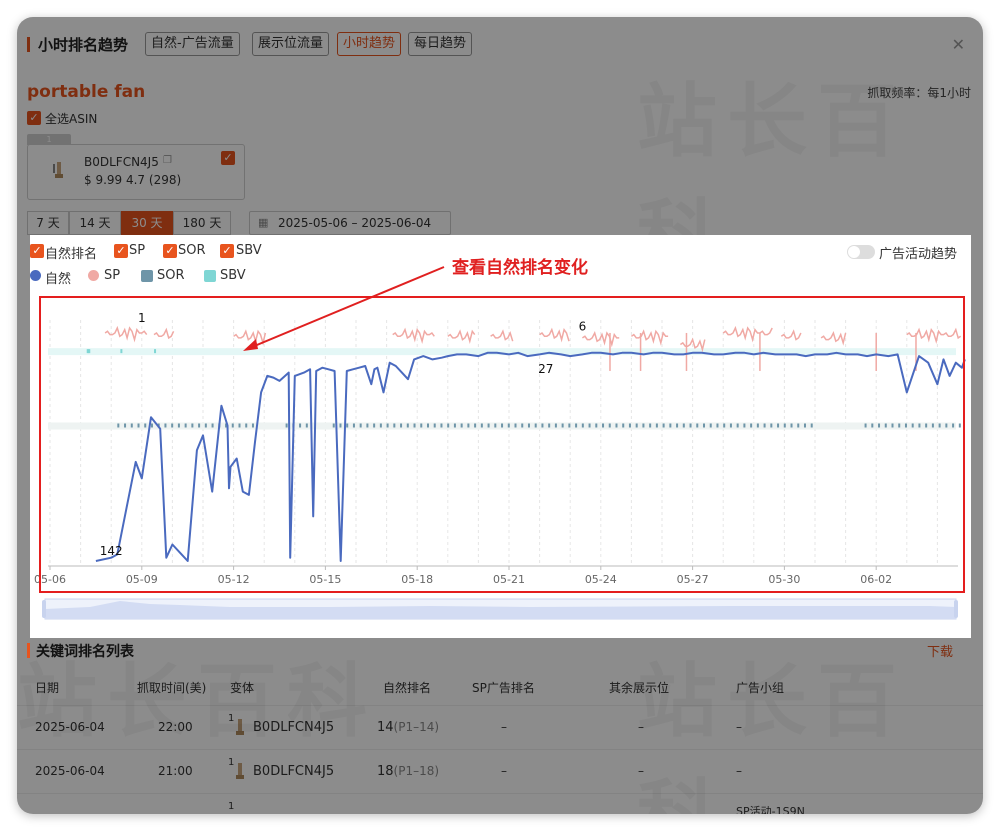  What do you see at coordinates (291, 44) in the screenshot?
I see `tab-placement-traffic: 展示位流量` at bounding box center [291, 44].